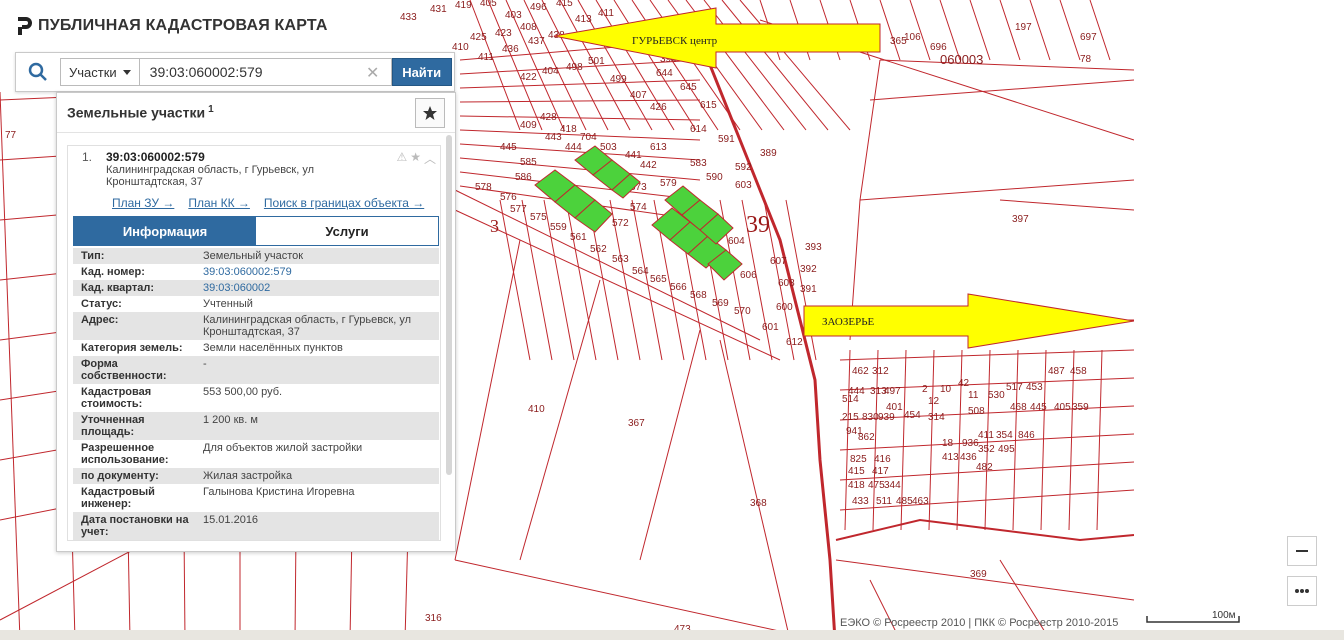 This screenshot has width=1344, height=640. What do you see at coordinates (248, 476) in the screenshot?
I see `info-value: Жилая застройка` at bounding box center [248, 476].